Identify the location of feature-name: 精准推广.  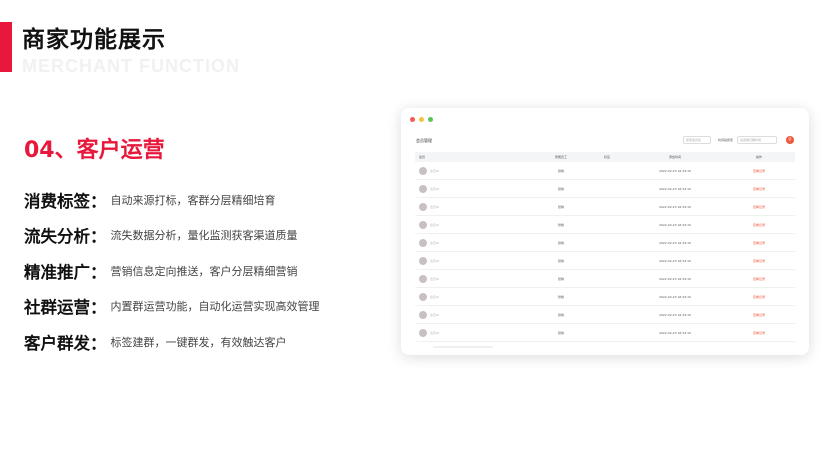
(57, 272).